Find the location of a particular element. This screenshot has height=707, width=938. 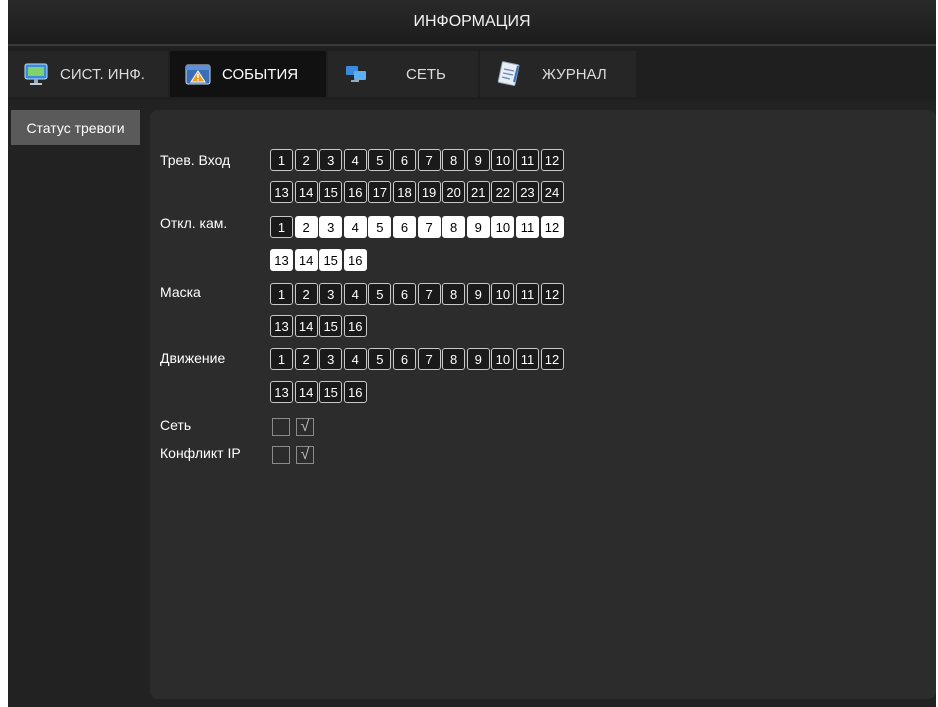

mask-label: Маска is located at coordinates (180, 292).